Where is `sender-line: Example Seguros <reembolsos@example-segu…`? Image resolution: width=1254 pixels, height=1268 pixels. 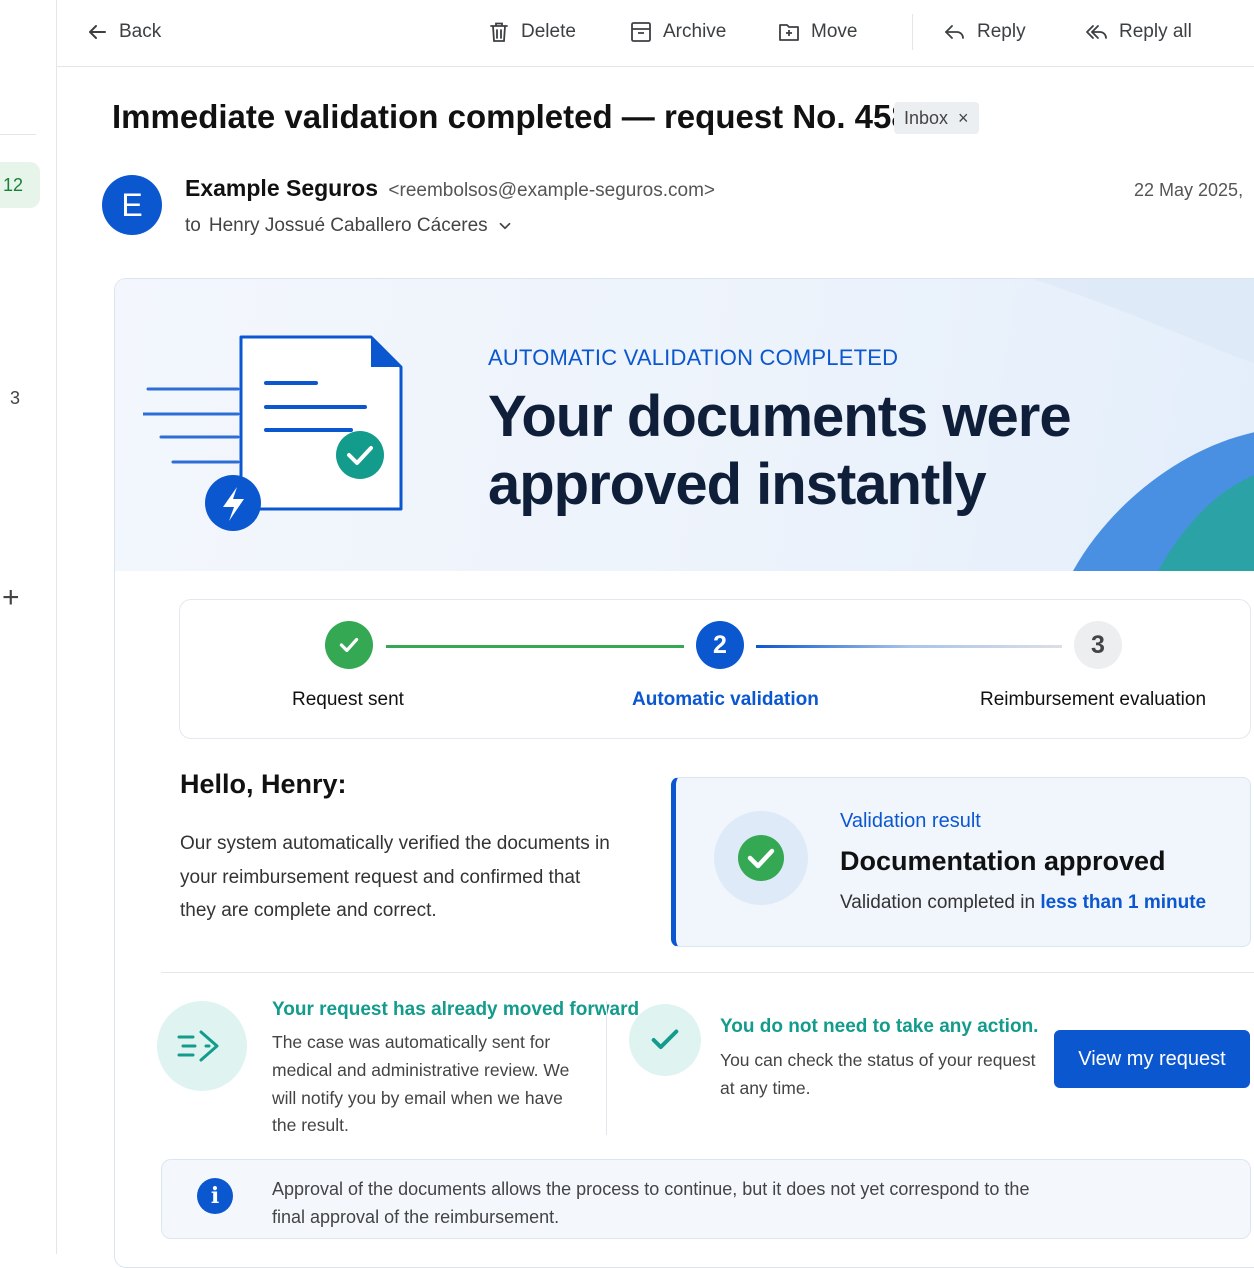 sender-line: Example Seguros <reembolsos@example-segu… is located at coordinates (450, 188).